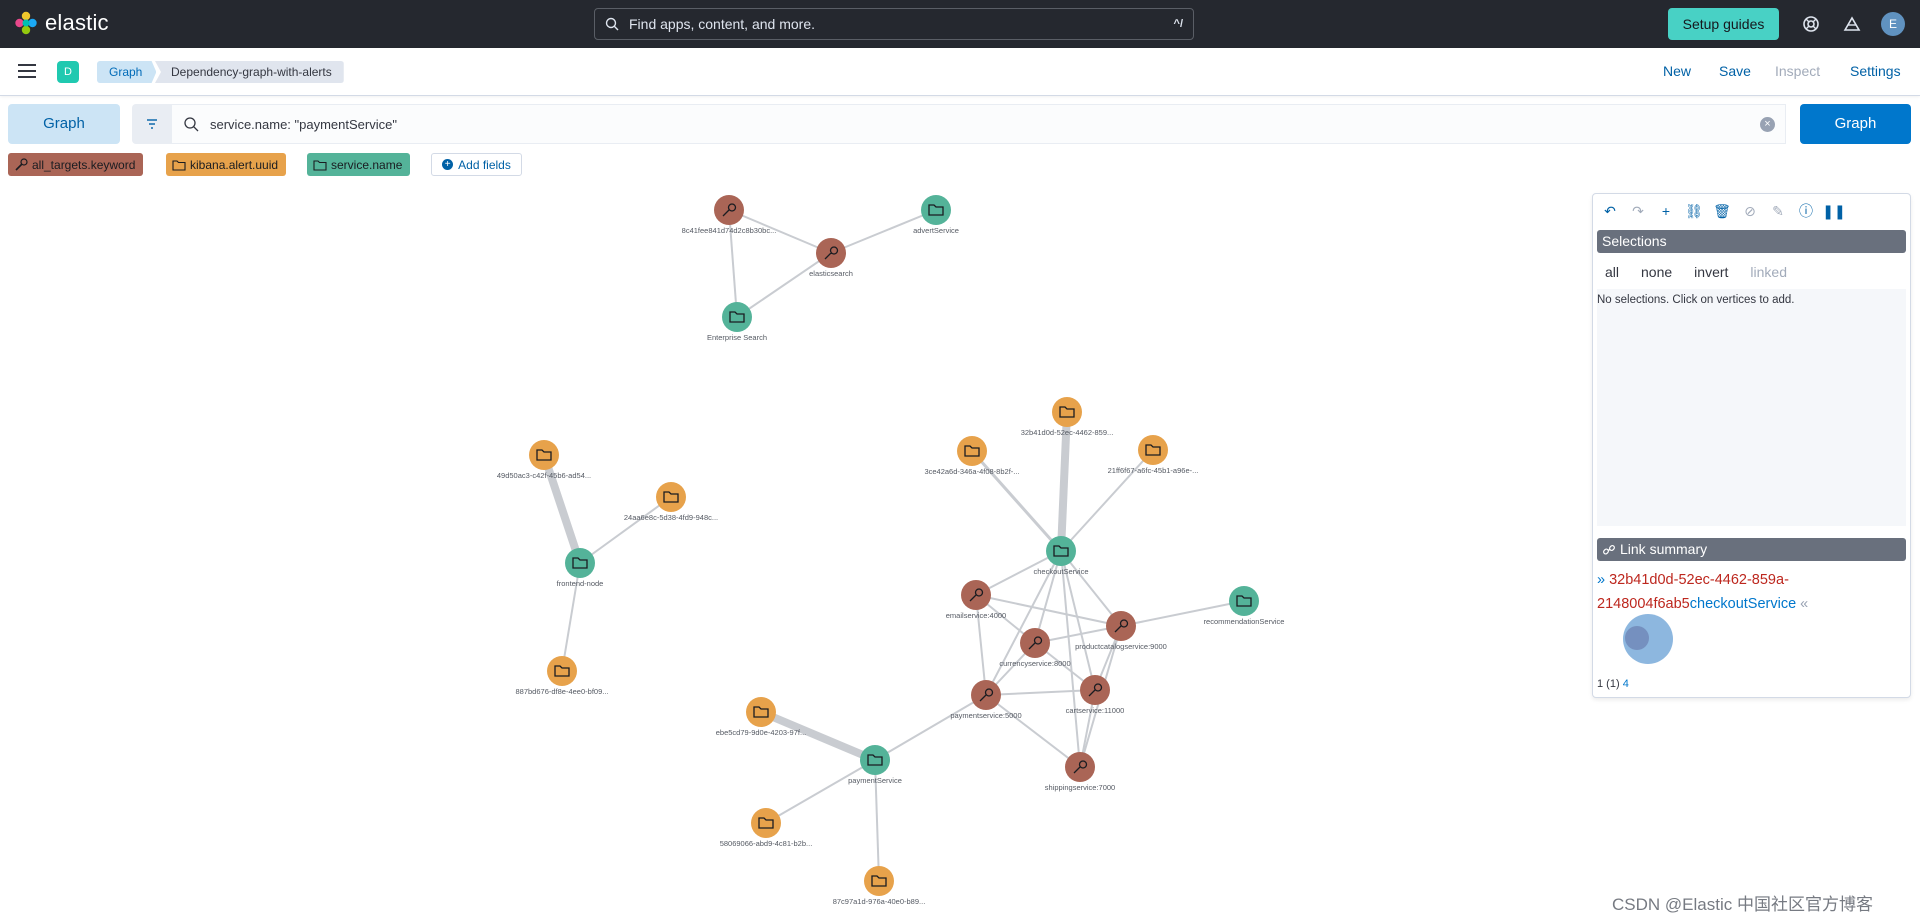 Image resolution: width=1920 pixels, height=919 pixels. I want to click on graph-index-selector: Graph, so click(64, 124).